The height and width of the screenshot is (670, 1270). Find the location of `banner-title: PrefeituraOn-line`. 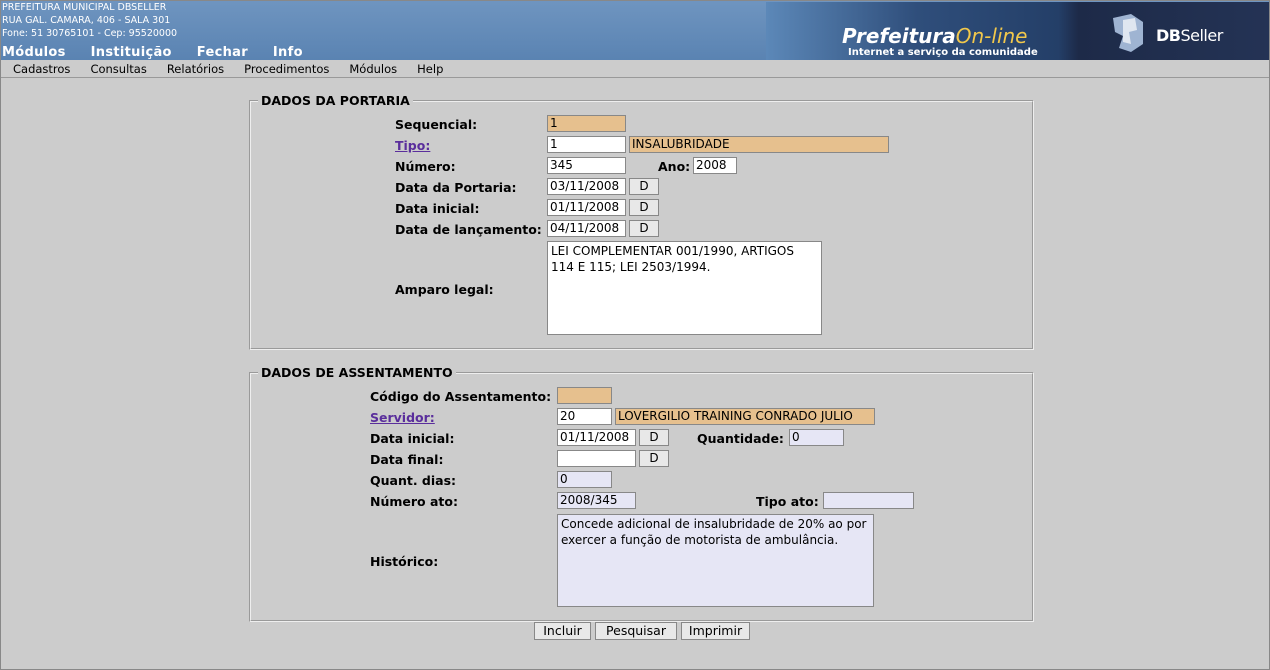

banner-title: PrefeituraOn-line is located at coordinates (934, 36).